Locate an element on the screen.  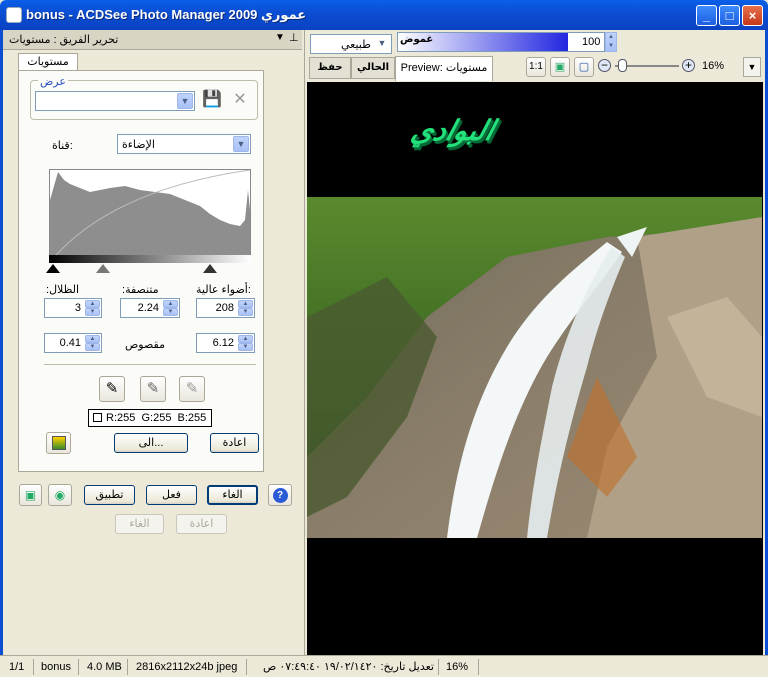
opacity-label: غموض is located at coordinates (417, 39).